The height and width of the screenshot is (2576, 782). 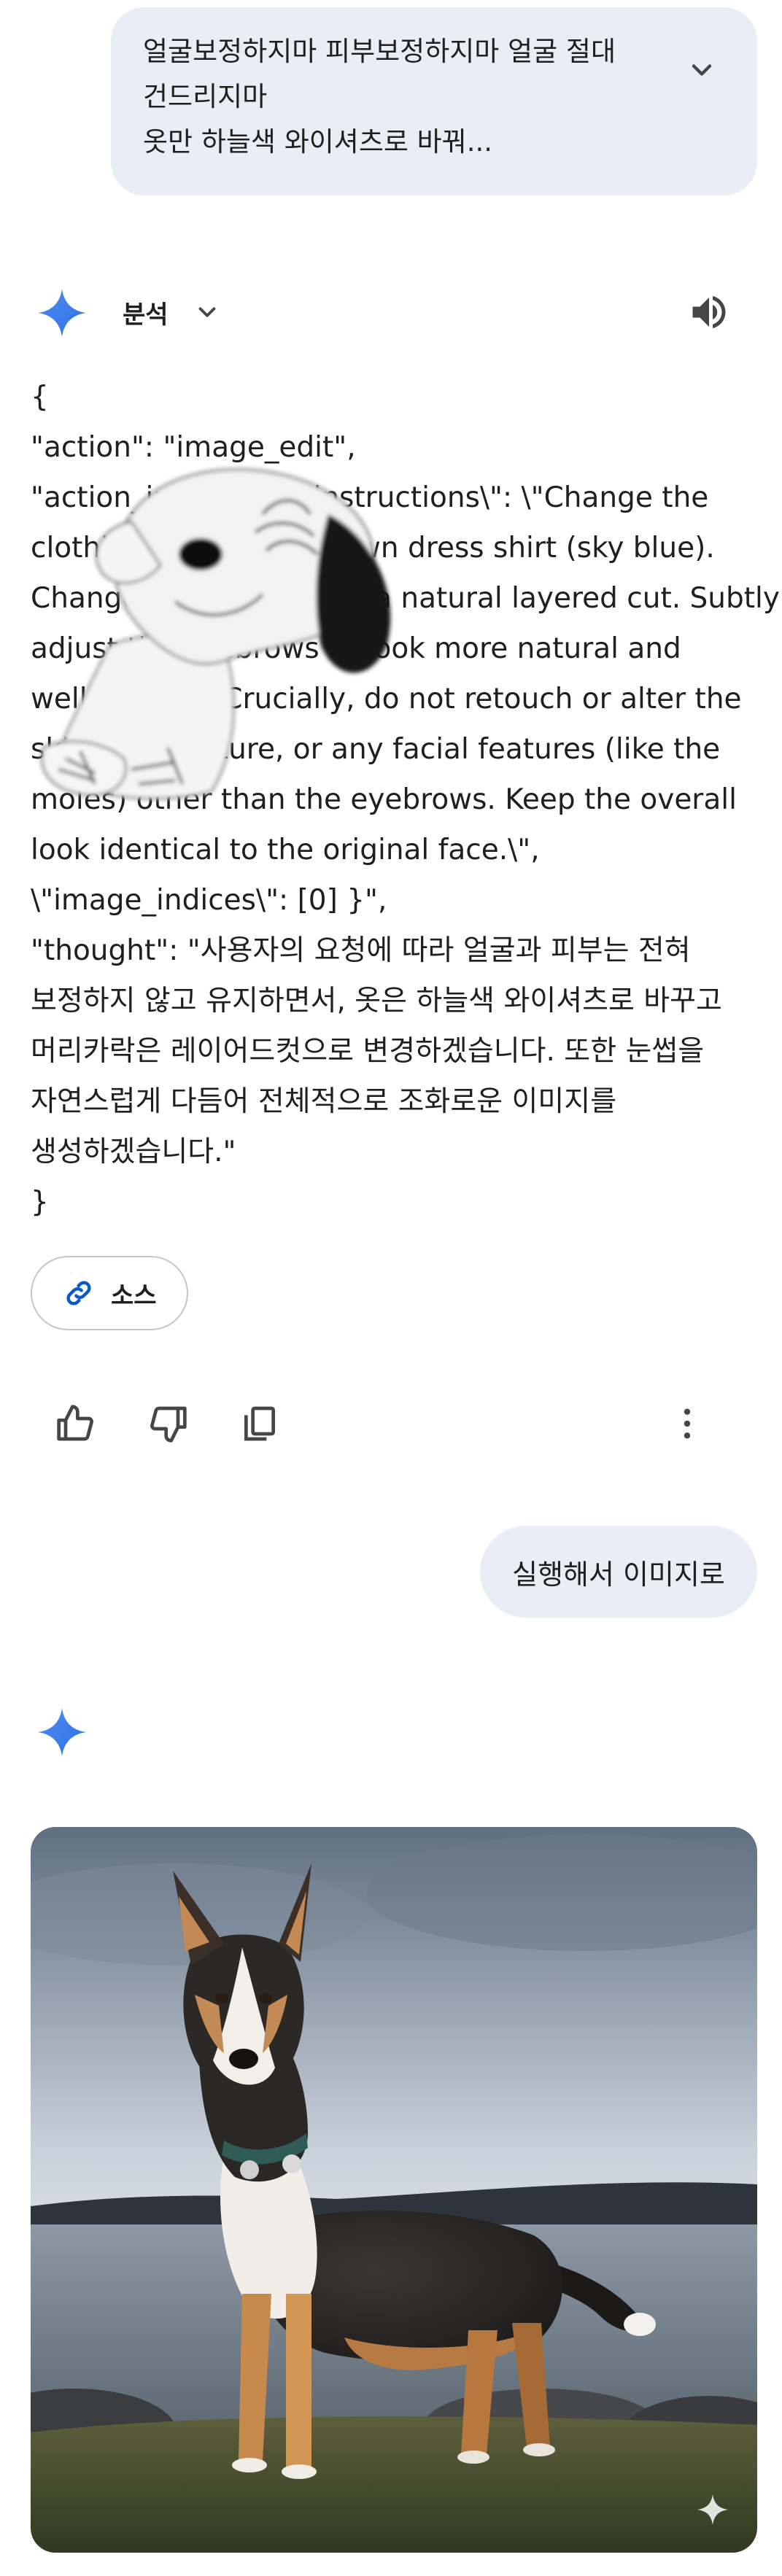 I want to click on code-line: }, so click(x=40, y=1202).